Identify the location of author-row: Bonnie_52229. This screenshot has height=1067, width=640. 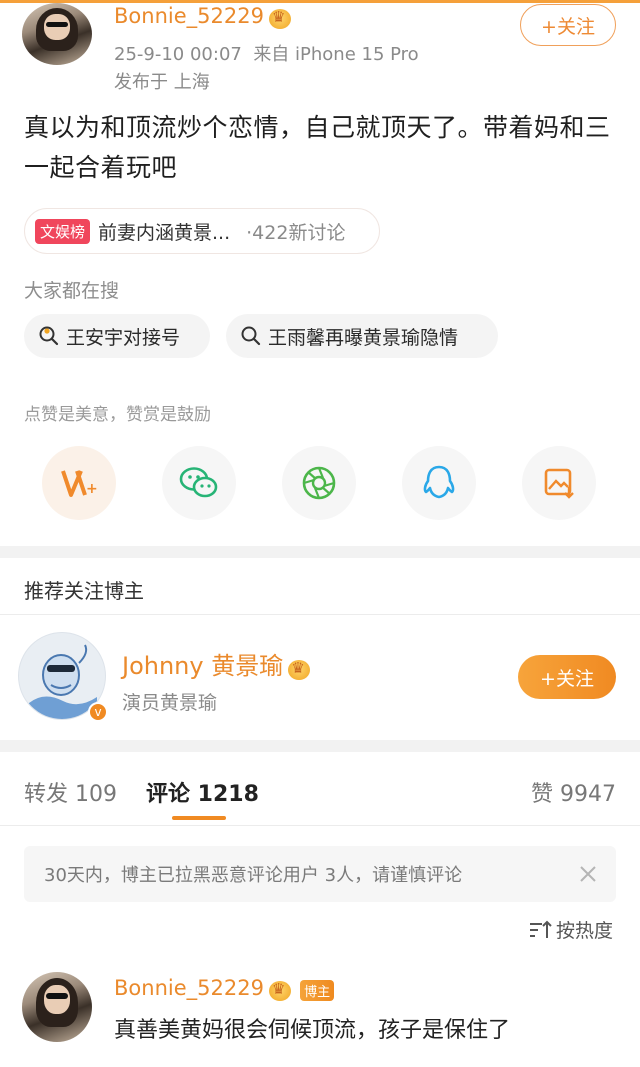
(203, 16).